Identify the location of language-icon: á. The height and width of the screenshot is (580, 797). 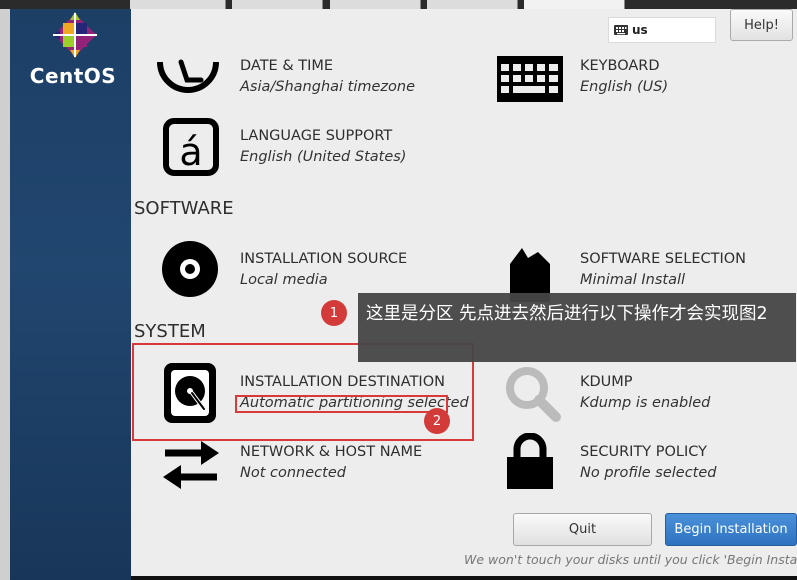
(191, 147).